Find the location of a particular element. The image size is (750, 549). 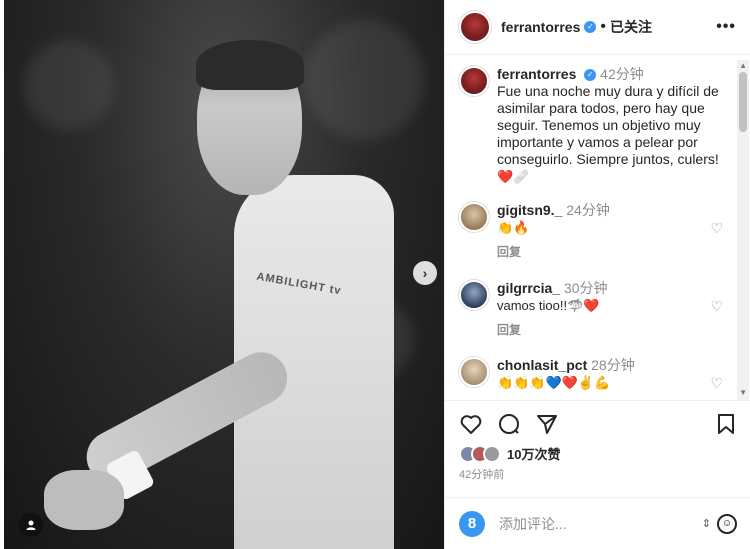

comment-text: vamos tioo!!🦈❤️ is located at coordinates (548, 305).